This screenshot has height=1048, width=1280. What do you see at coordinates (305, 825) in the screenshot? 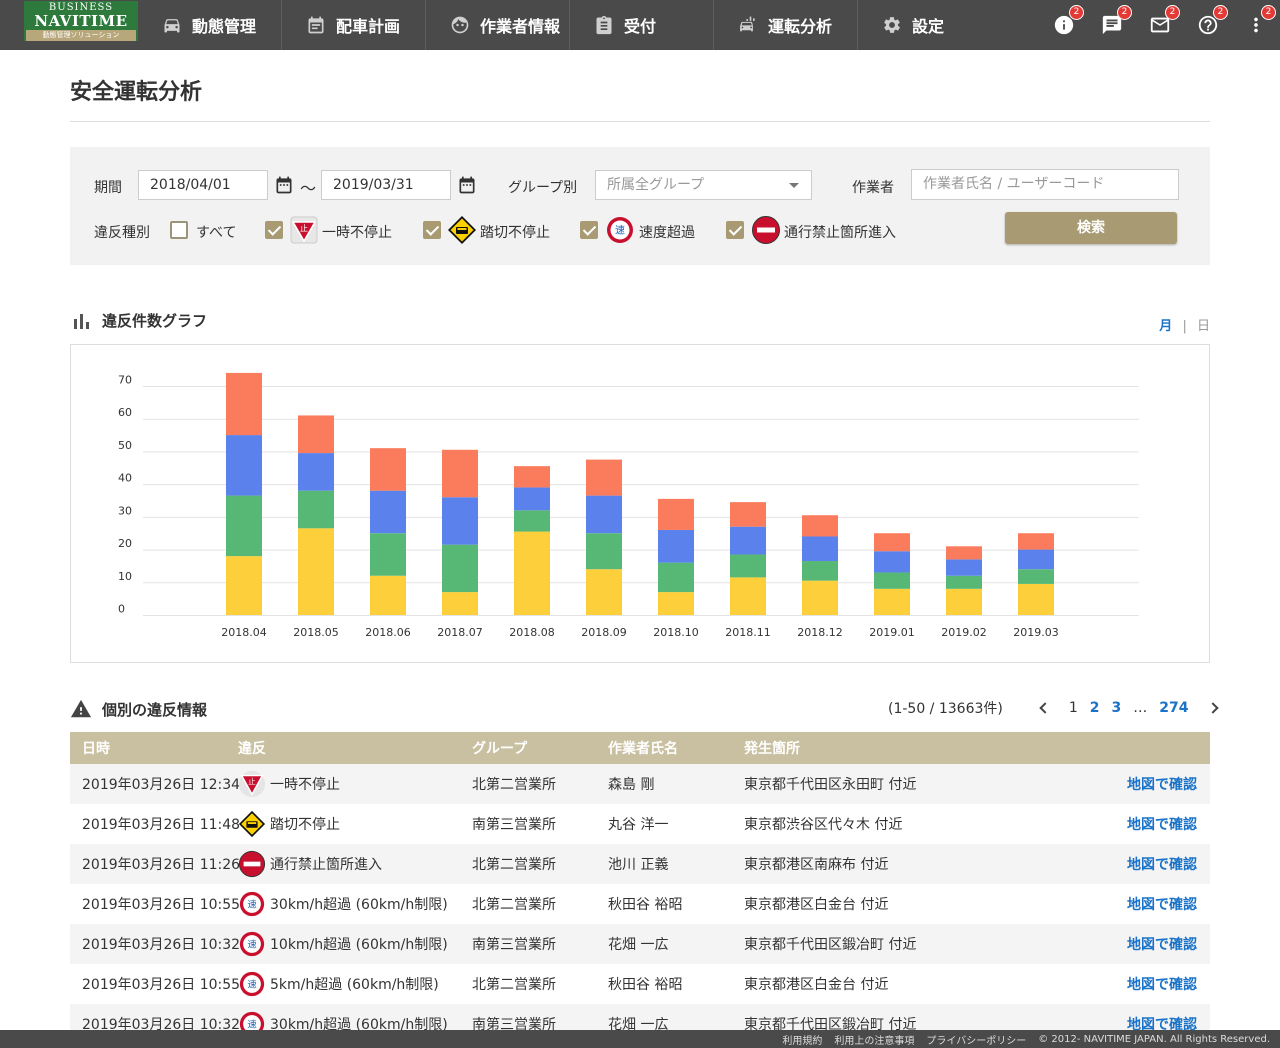
I see `row-violation-text: 踏切不停止` at bounding box center [305, 825].